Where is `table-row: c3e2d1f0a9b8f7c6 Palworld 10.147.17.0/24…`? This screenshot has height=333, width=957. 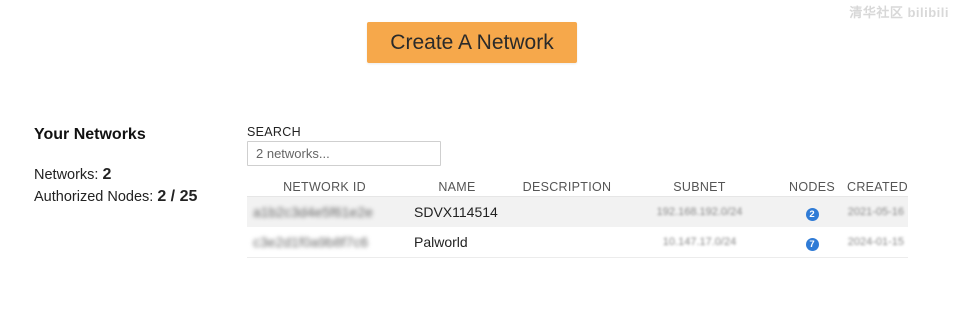 table-row: c3e2d1f0a9b8f7c6 Palworld 10.147.17.0/24… is located at coordinates (577, 242).